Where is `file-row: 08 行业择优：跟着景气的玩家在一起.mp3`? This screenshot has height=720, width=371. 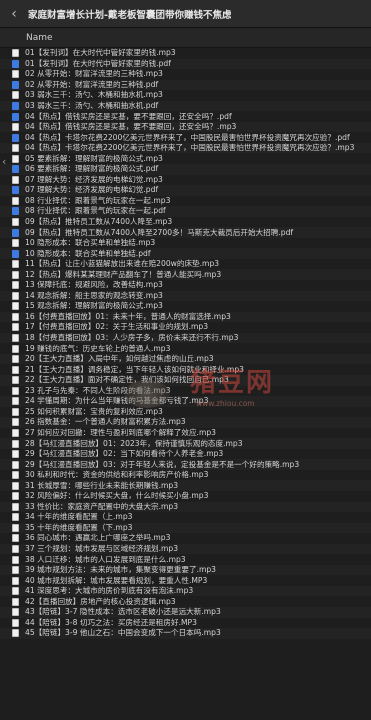 file-row: 08 行业择优：跟着景气的玩家在一起.mp3 is located at coordinates (185, 201).